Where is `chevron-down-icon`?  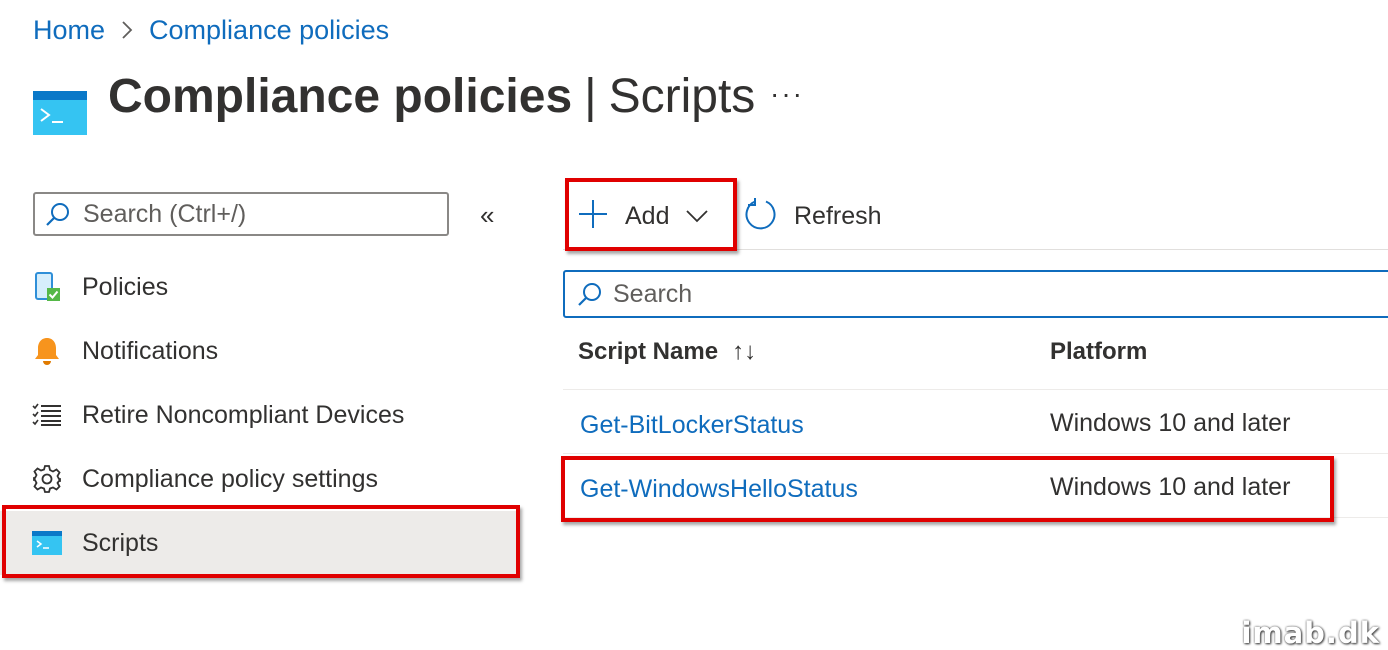
chevron-down-icon is located at coordinates (697, 216).